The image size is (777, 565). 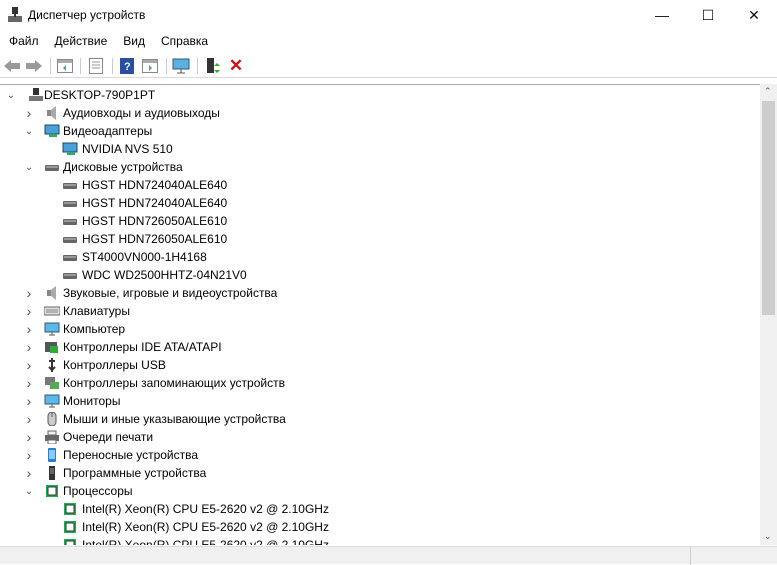 I want to click on speaker-icon, so click(x=52, y=113).